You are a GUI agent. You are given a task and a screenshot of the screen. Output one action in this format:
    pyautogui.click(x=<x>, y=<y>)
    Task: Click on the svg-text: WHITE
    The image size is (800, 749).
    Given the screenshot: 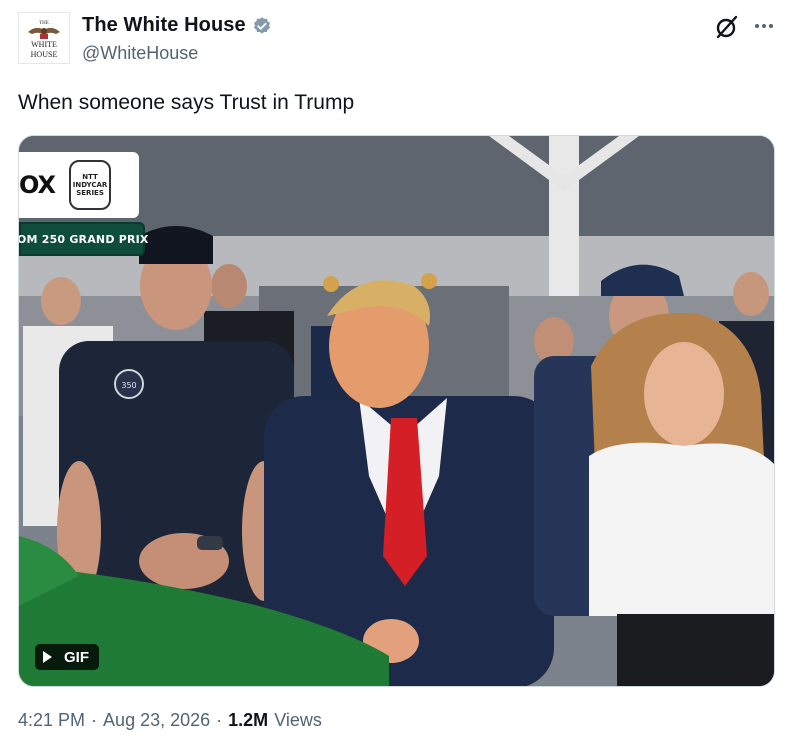 What is the action you would take?
    pyautogui.click(x=44, y=44)
    